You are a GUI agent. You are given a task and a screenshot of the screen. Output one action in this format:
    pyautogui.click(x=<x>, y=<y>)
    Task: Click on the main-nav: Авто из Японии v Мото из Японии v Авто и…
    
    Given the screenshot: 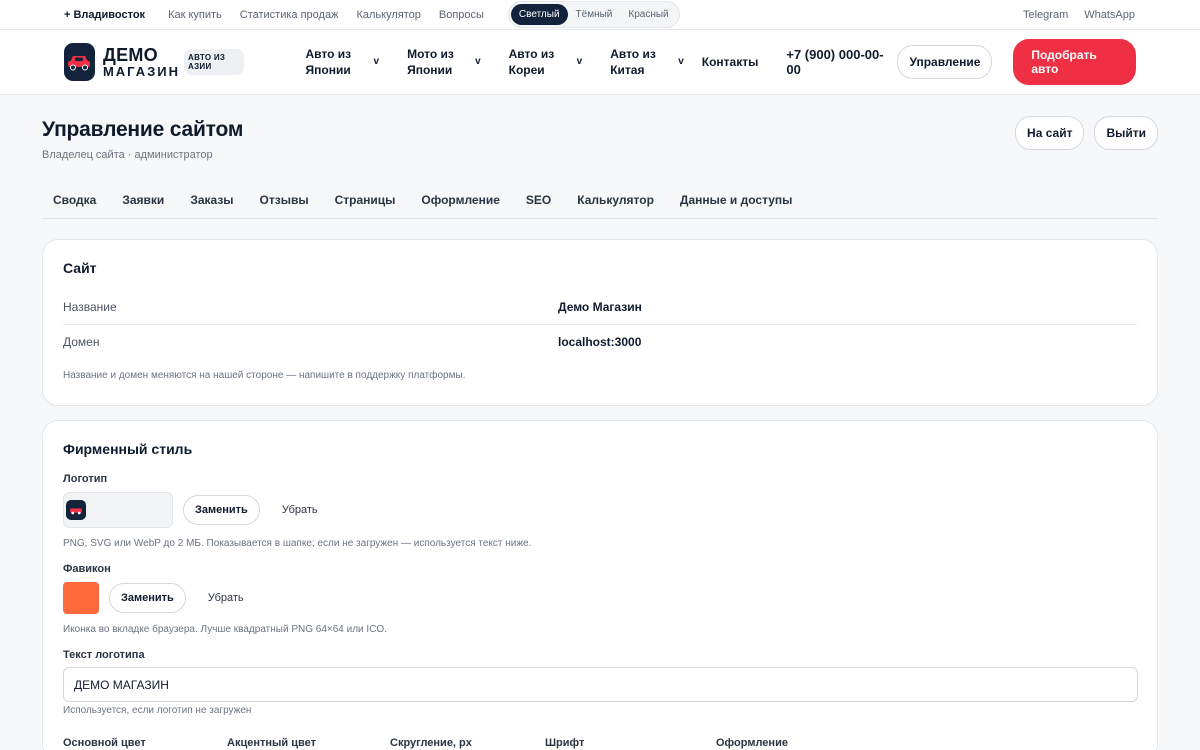 What is the action you would take?
    pyautogui.click(x=532, y=62)
    